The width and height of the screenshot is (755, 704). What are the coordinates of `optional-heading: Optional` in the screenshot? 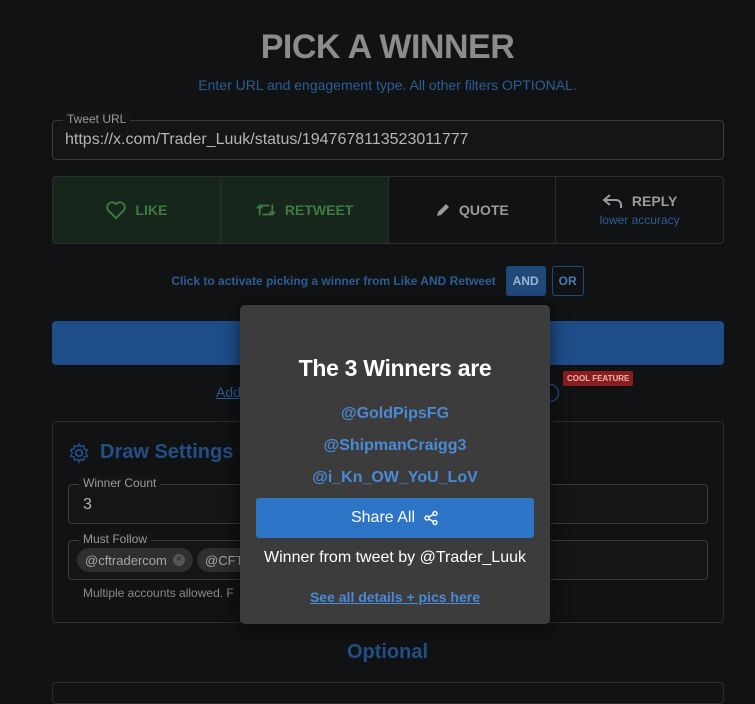 It's located at (387, 652).